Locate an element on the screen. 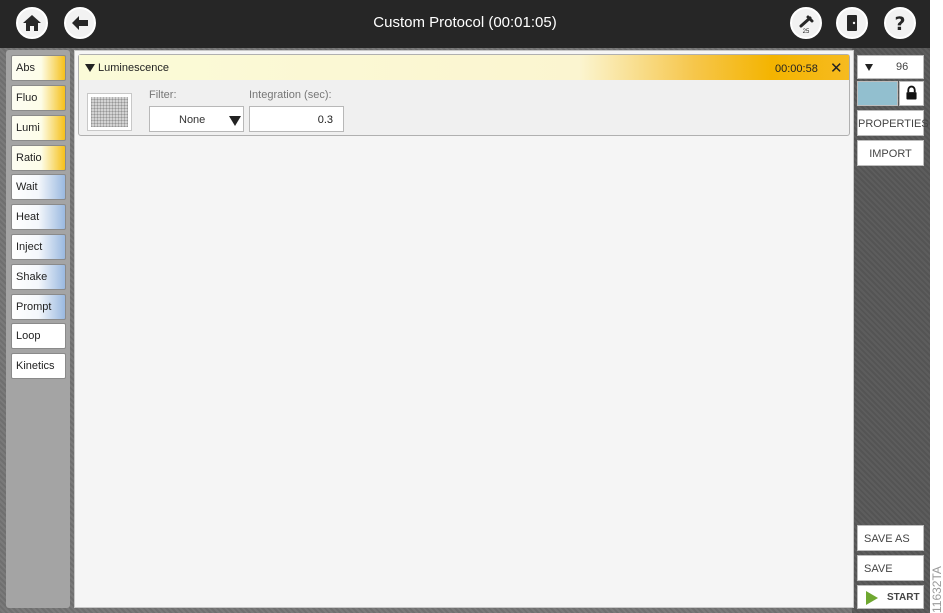 The height and width of the screenshot is (613, 943). door-icon is located at coordinates (852, 23).